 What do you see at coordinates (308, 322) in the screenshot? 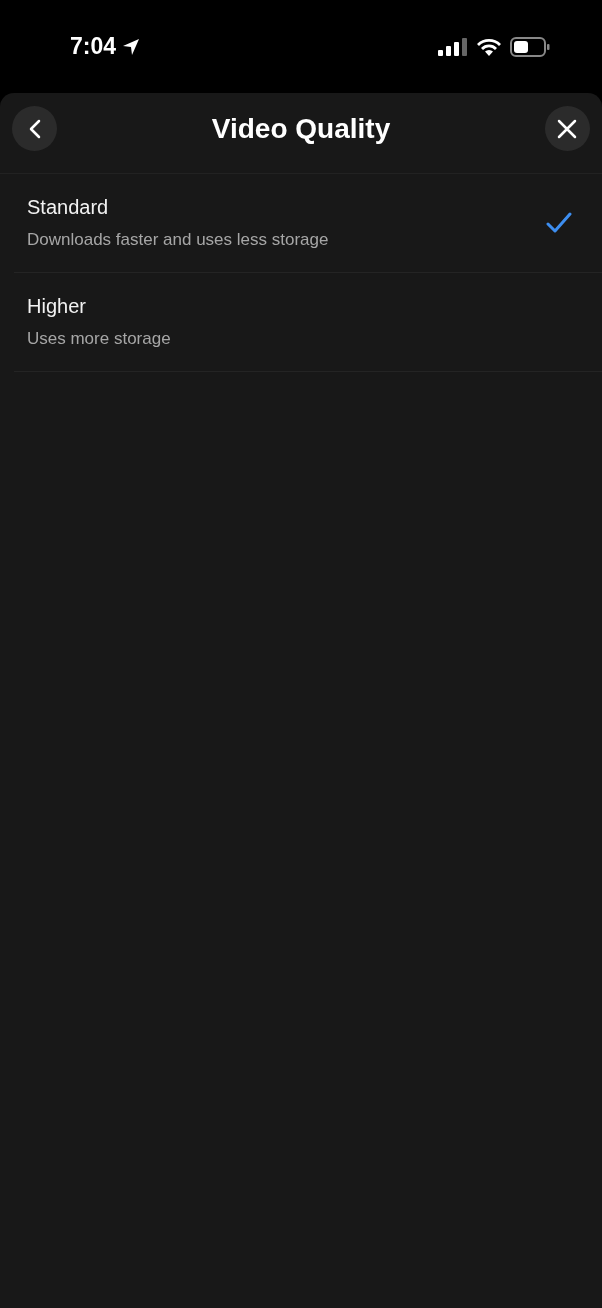
I see `option-row: Higher Uses more storage` at bounding box center [308, 322].